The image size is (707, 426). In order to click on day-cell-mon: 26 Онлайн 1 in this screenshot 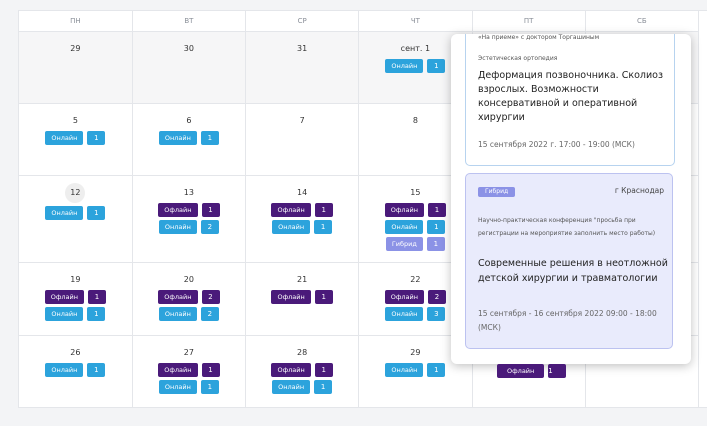, I will do `click(76, 371)`.